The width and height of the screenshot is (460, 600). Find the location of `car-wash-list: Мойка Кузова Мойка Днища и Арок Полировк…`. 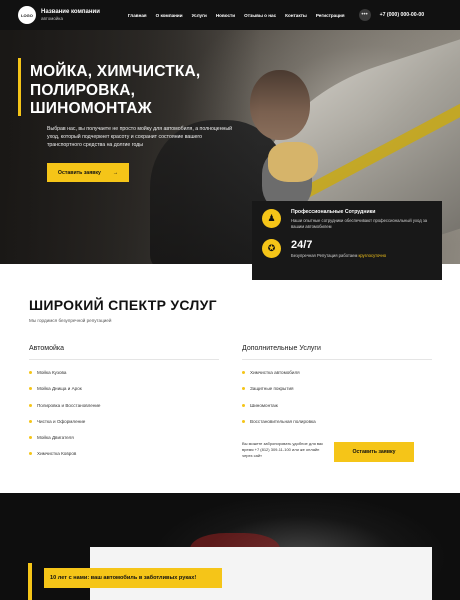

car-wash-list: Мойка Кузова Мойка Днища и Арок Полировк… is located at coordinates (64, 419).